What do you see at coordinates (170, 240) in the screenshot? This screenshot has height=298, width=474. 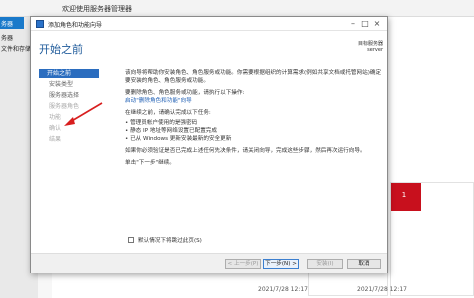 I see `skip-page-label: 默认情况下将跳过此页(S)` at bounding box center [170, 240].